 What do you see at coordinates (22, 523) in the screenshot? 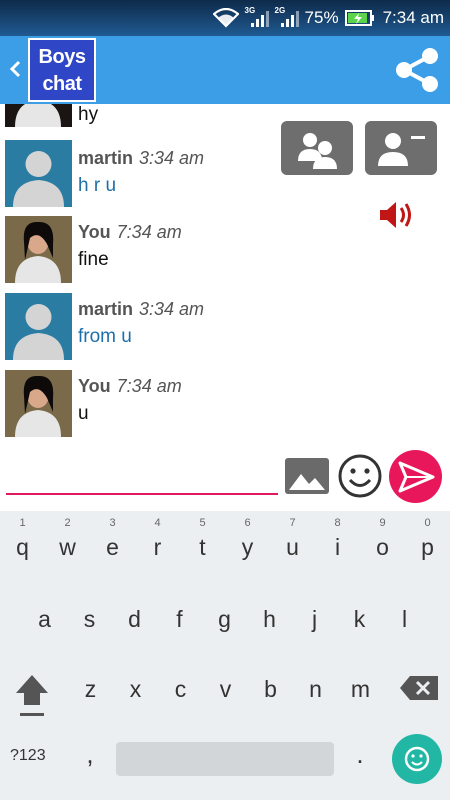
I see `key-hint: 1` at bounding box center [22, 523].